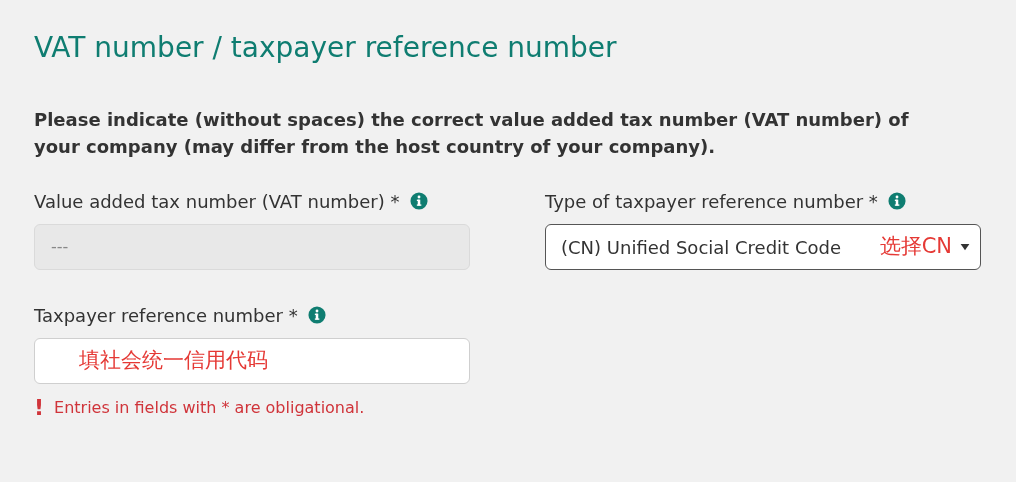  I want to click on field-label: Type of taxpayer reference number *, so click(711, 201).